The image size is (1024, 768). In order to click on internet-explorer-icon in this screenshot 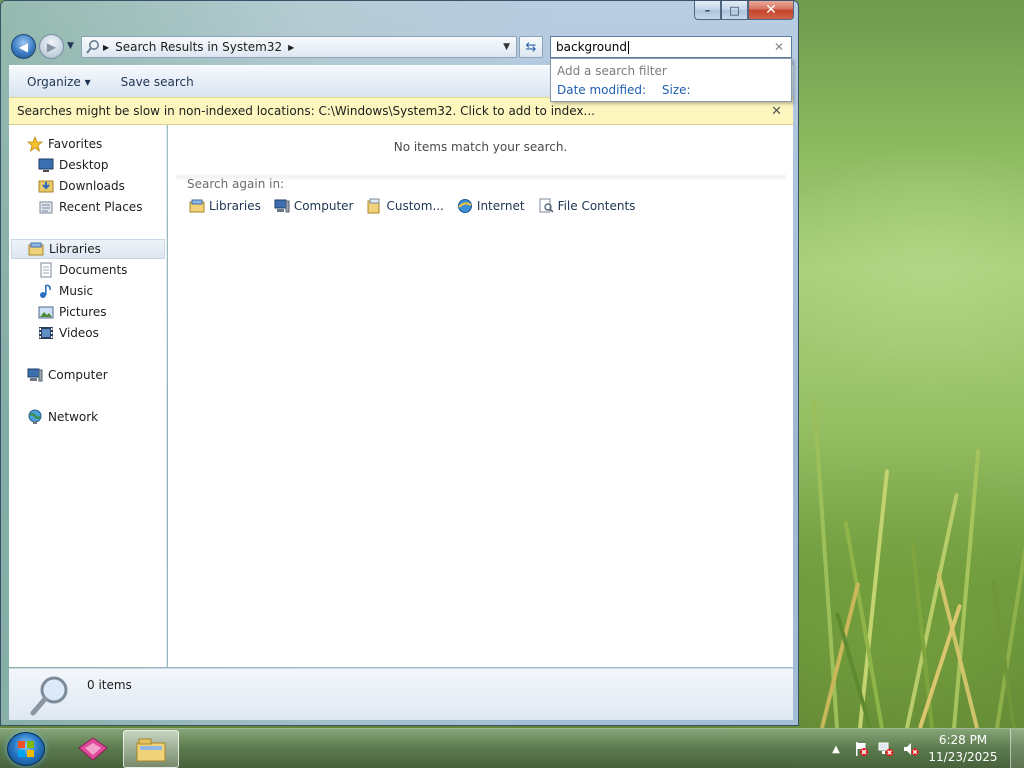, I will do `click(465, 206)`.